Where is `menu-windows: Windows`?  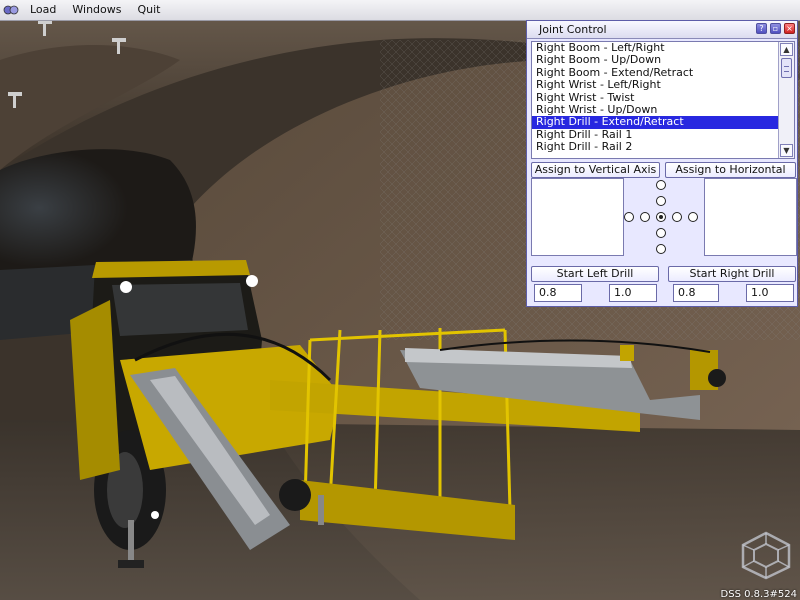 menu-windows: Windows is located at coordinates (96, 10).